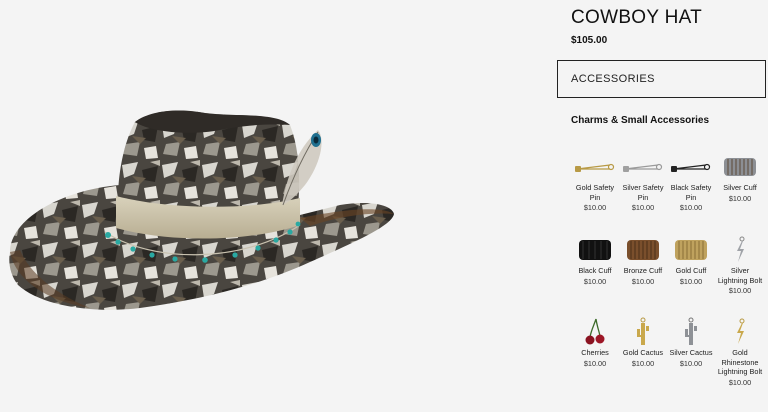  Describe the element at coordinates (595, 192) in the screenshot. I see `item-name: Gold Safety Pin` at that location.